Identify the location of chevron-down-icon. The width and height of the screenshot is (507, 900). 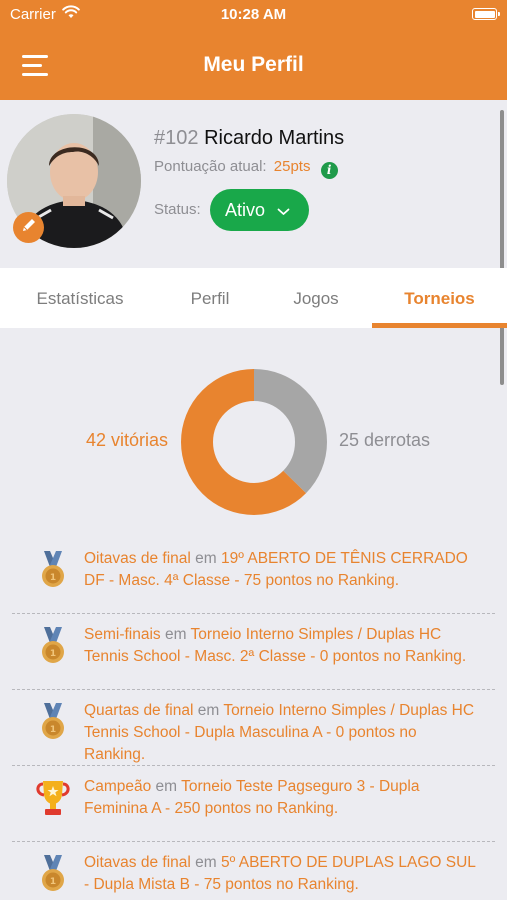
(283, 210).